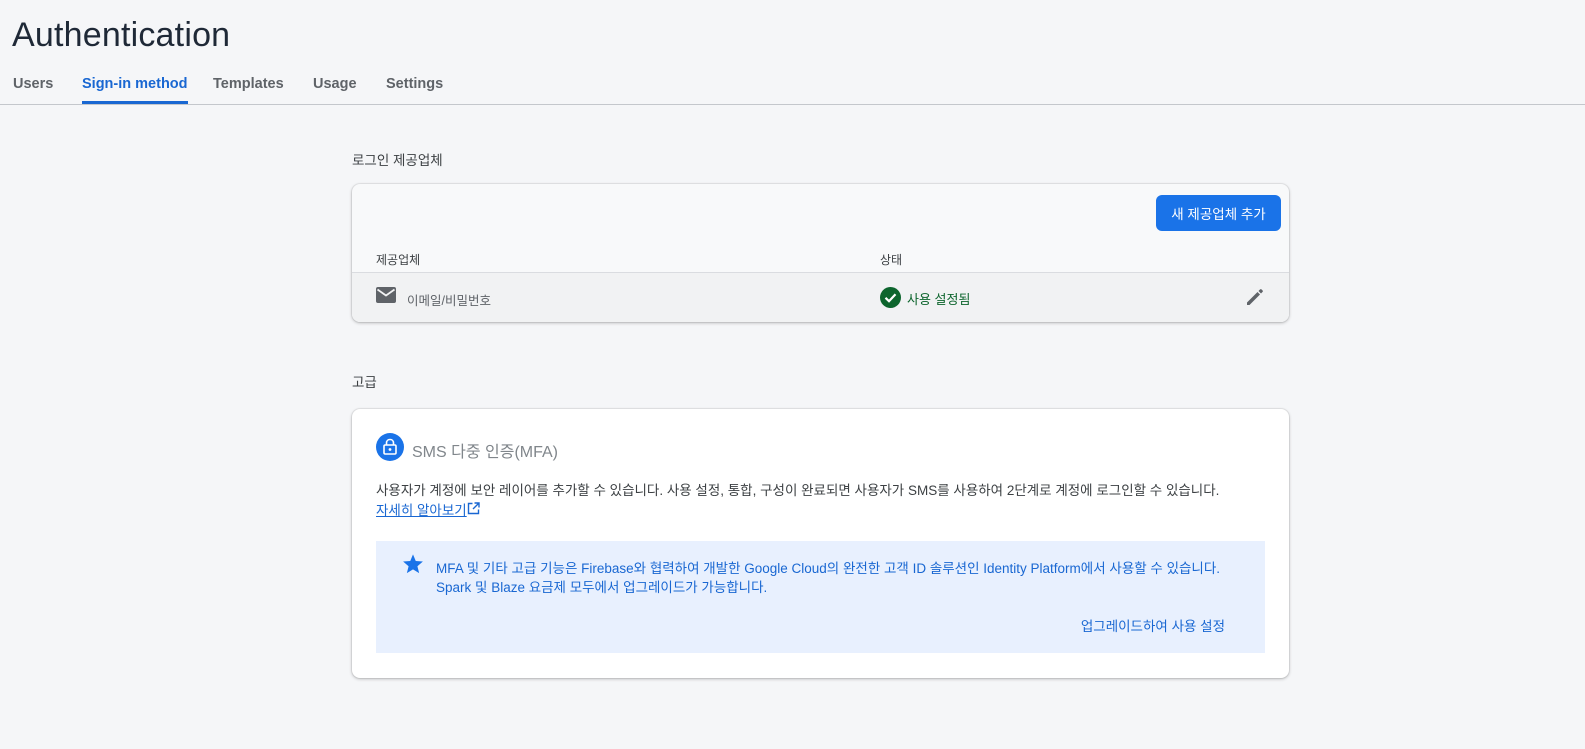 The width and height of the screenshot is (1585, 749). What do you see at coordinates (891, 260) in the screenshot?
I see `column-header-status: 상태` at bounding box center [891, 260].